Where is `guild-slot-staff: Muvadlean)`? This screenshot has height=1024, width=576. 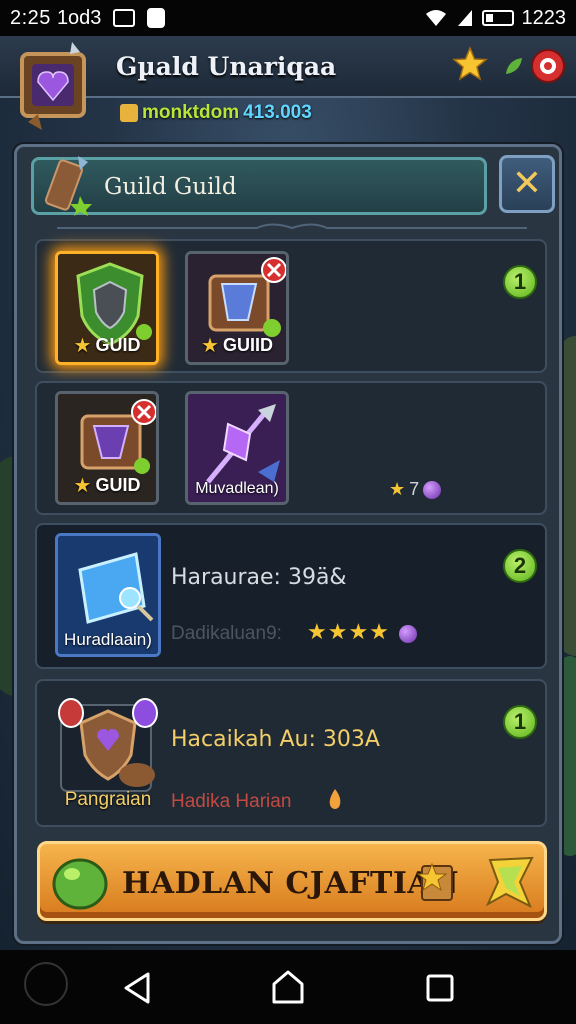
guild-slot-staff: Muvadlean) is located at coordinates (237, 448).